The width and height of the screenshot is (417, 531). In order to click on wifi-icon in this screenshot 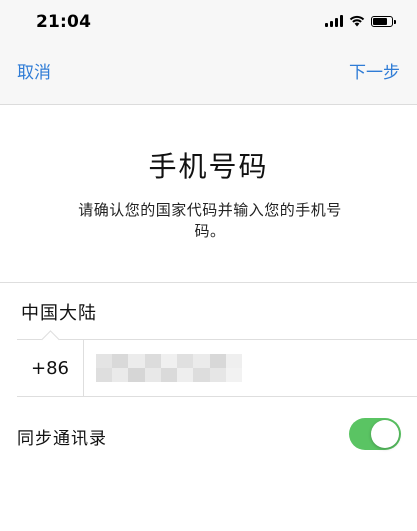, I will do `click(357, 21)`.